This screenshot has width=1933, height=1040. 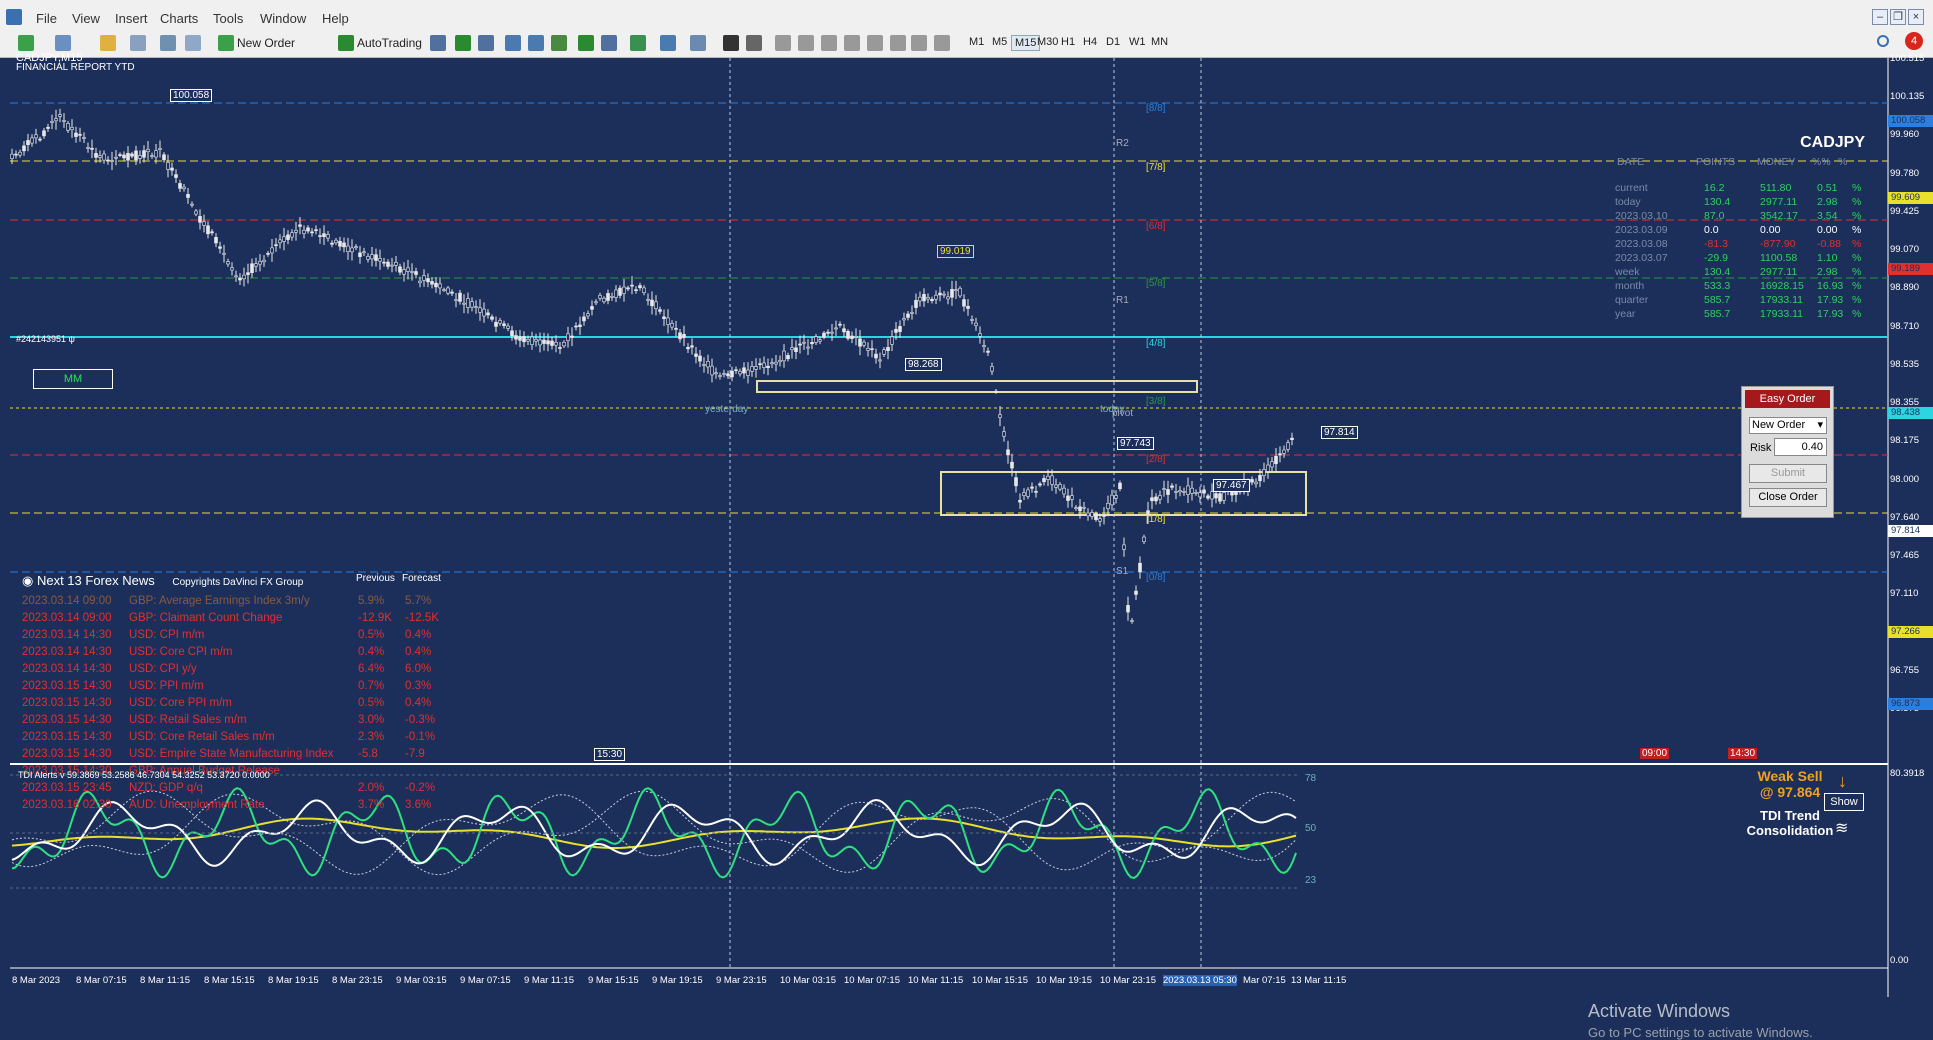 I want to click on templates-icon, so click(x=698, y=43).